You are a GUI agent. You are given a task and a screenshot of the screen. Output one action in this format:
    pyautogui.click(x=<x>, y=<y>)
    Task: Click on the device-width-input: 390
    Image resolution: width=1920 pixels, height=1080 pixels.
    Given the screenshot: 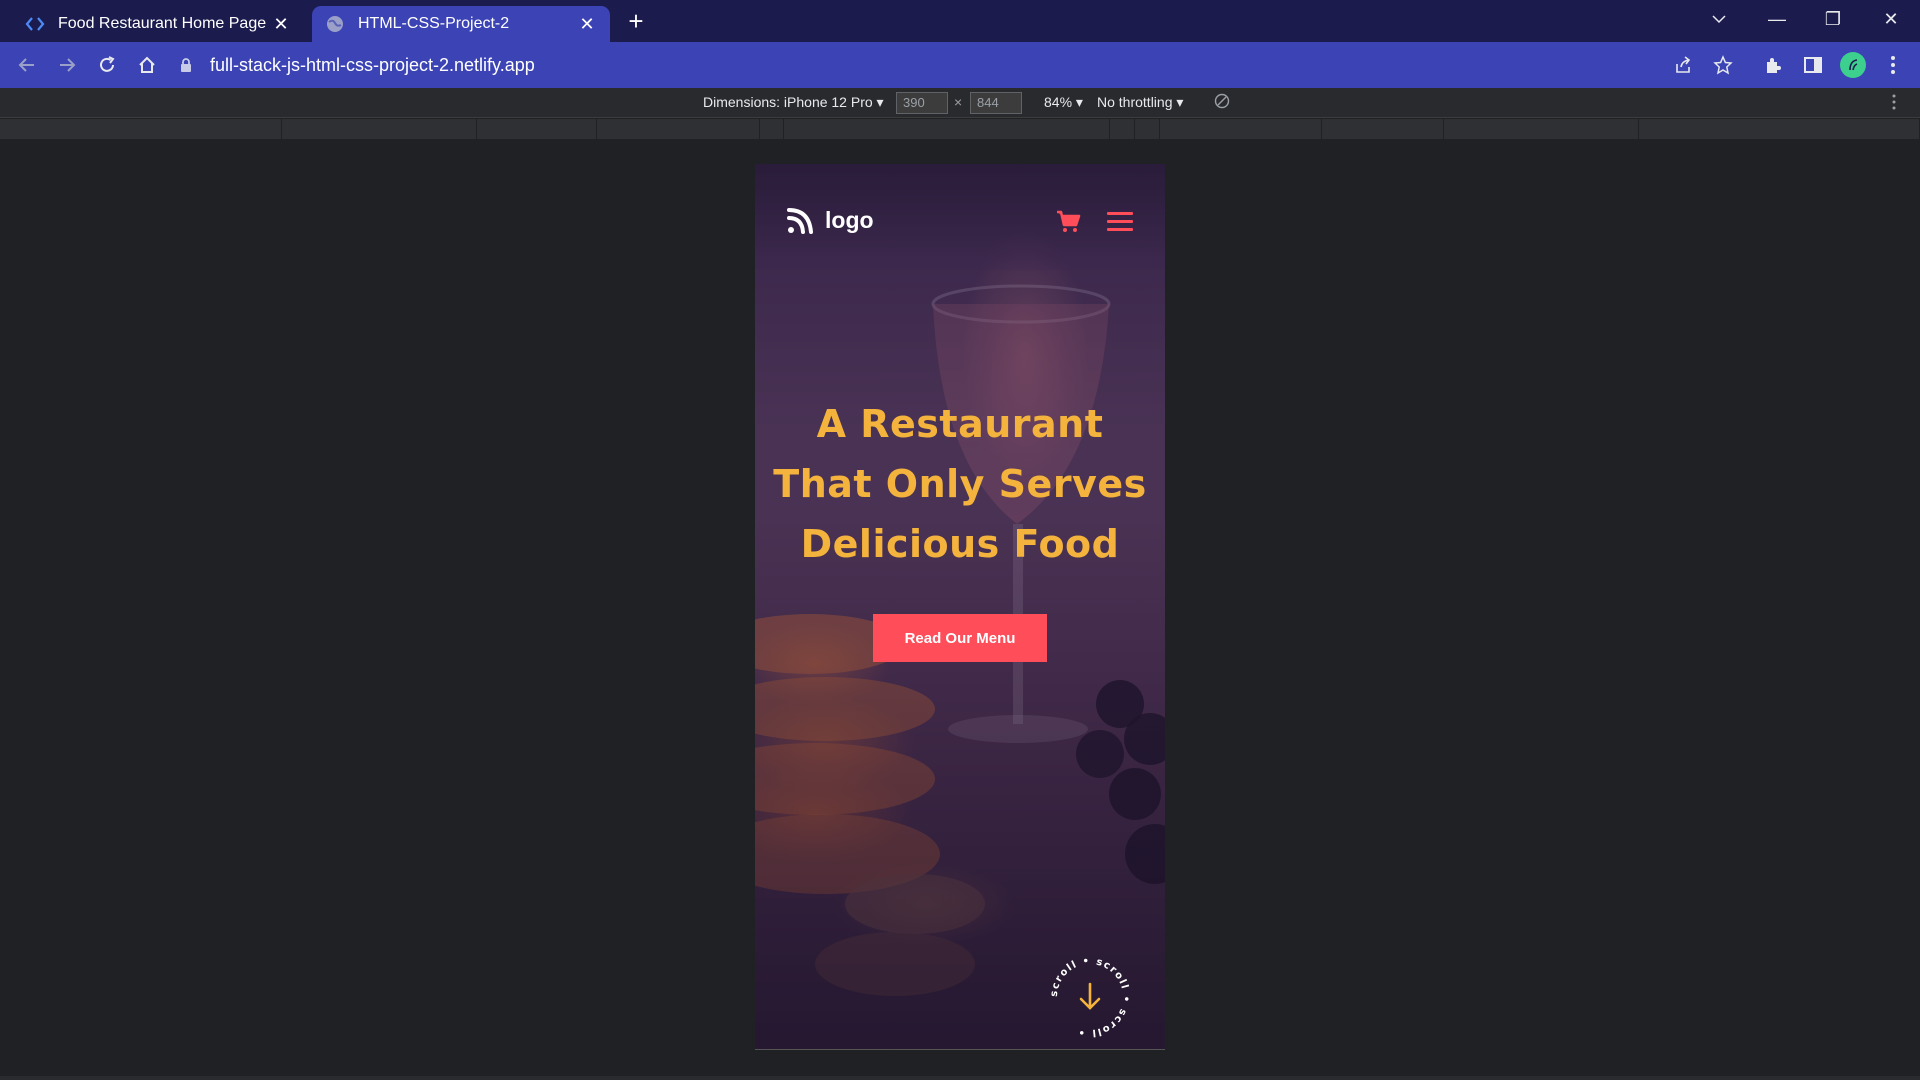 What is the action you would take?
    pyautogui.click(x=922, y=103)
    